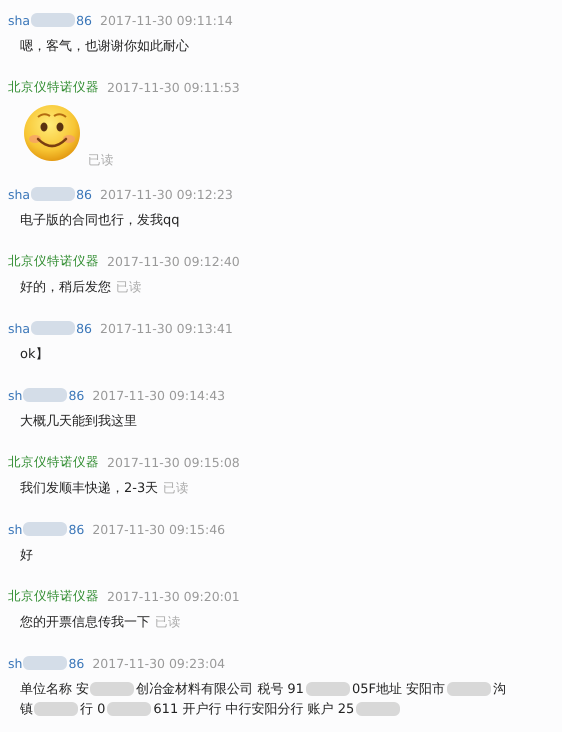  What do you see at coordinates (104, 46) in the screenshot?
I see `message-text: 嗯，客气，也谢谢你如此耐心` at bounding box center [104, 46].